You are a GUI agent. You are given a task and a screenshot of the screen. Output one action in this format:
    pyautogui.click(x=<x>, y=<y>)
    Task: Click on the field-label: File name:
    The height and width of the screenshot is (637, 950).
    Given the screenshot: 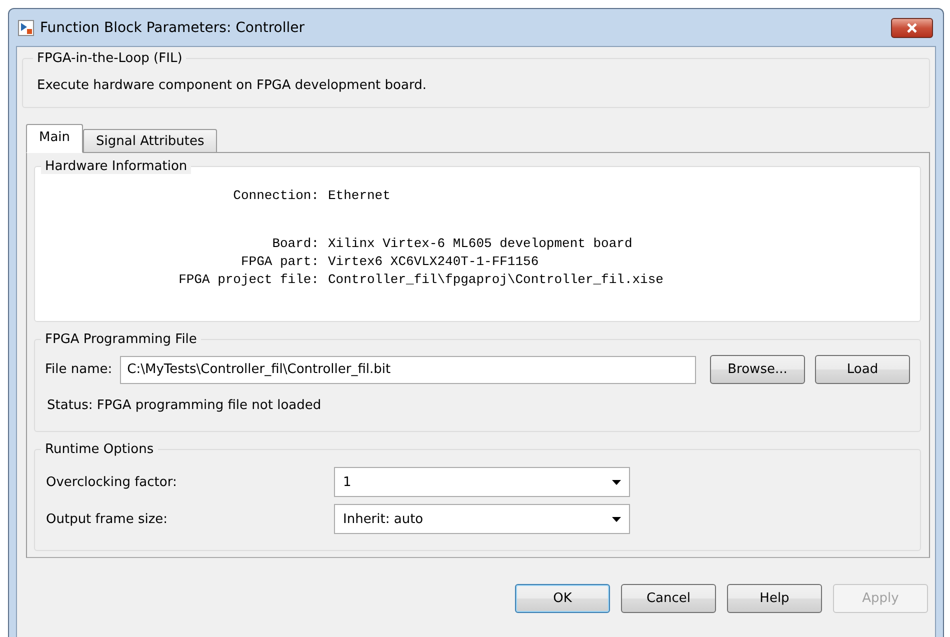 What is the action you would take?
    pyautogui.click(x=78, y=369)
    